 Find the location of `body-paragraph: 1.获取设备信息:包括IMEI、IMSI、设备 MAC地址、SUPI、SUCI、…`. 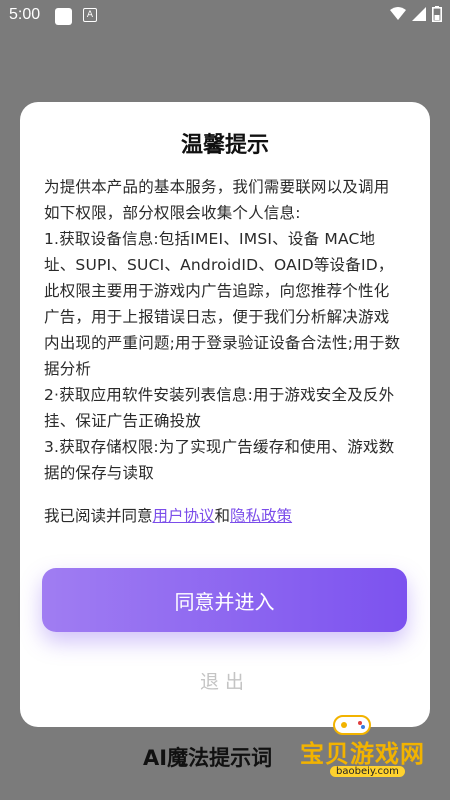

body-paragraph: 1.获取设备信息:包括IMEI、IMSI、设备 MAC地址、SUPI、SUCI、… is located at coordinates (222, 304).